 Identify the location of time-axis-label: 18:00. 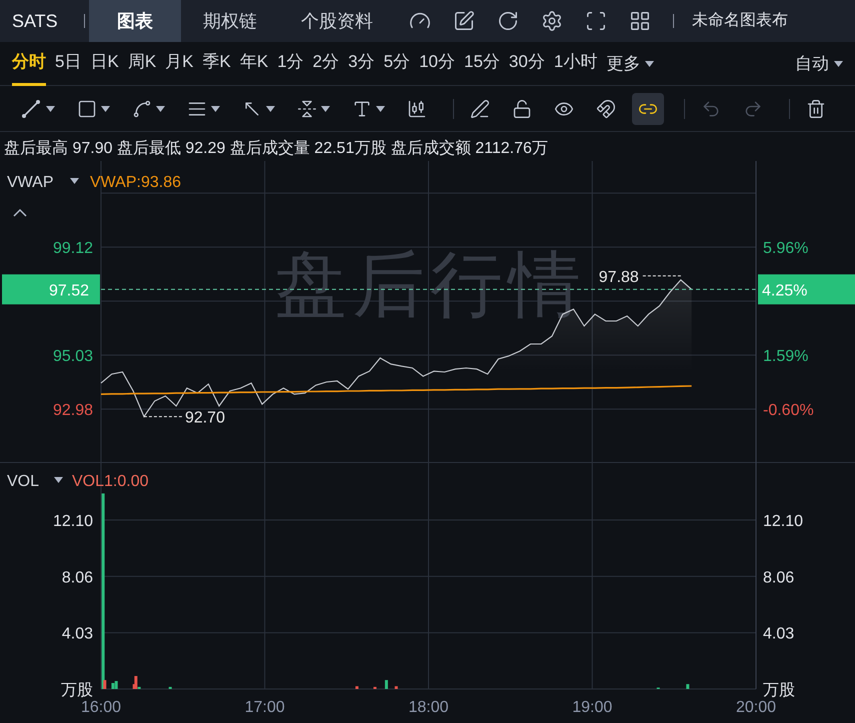
(428, 707).